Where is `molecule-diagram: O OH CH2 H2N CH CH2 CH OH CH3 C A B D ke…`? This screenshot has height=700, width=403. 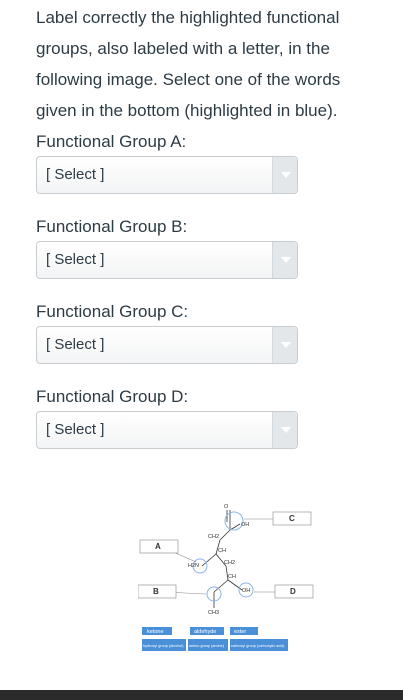 molecule-diagram: O OH CH2 H2N CH CH2 CH OH CH3 C A B D ke… is located at coordinates (226, 577).